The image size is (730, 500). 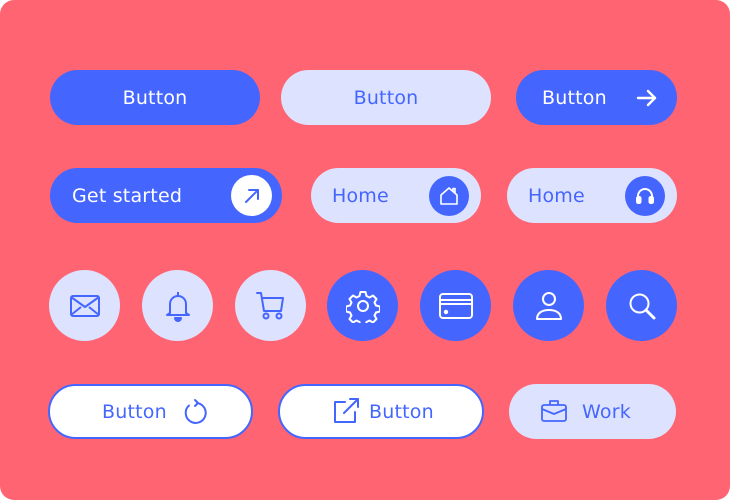 I want to click on gear-icon, so click(x=362, y=306).